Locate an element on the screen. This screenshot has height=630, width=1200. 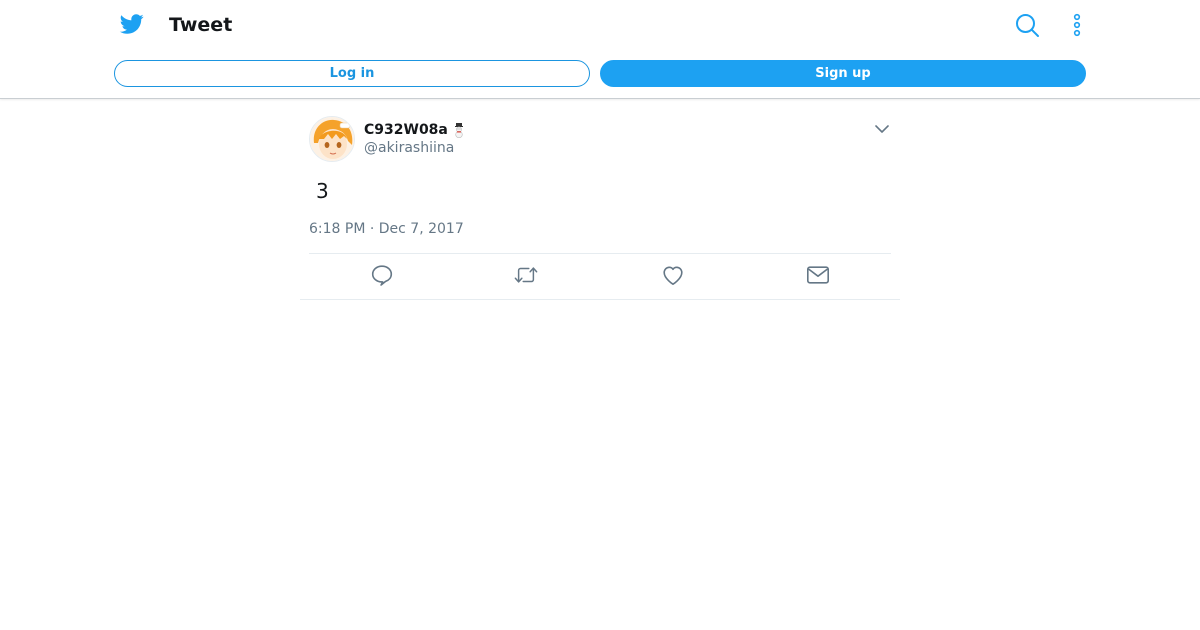
tweet-actions is located at coordinates (600, 276).